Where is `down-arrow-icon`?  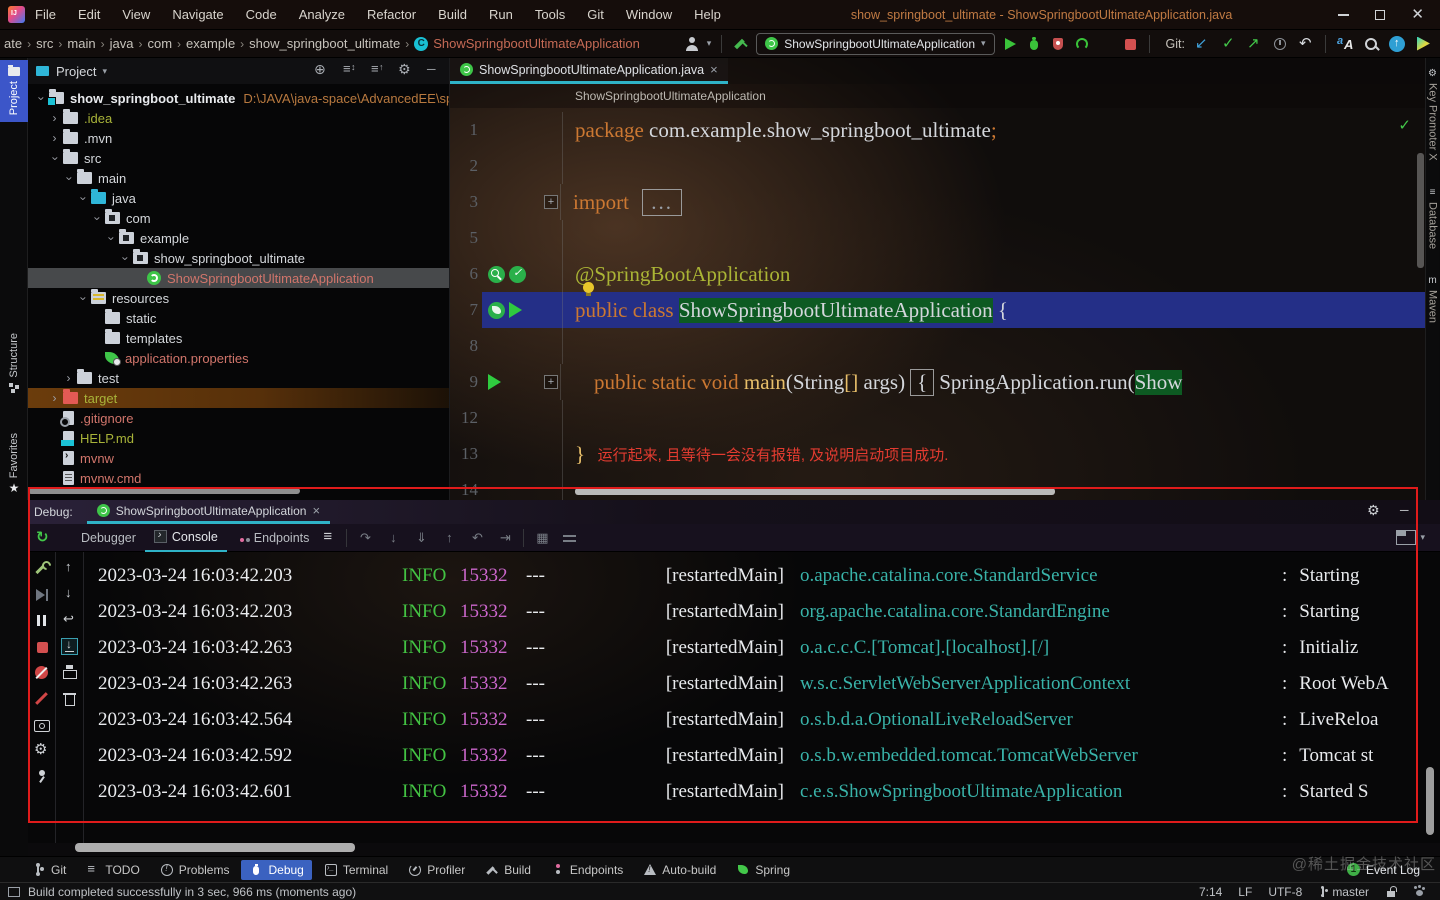
down-arrow-icon is located at coordinates (69, 594).